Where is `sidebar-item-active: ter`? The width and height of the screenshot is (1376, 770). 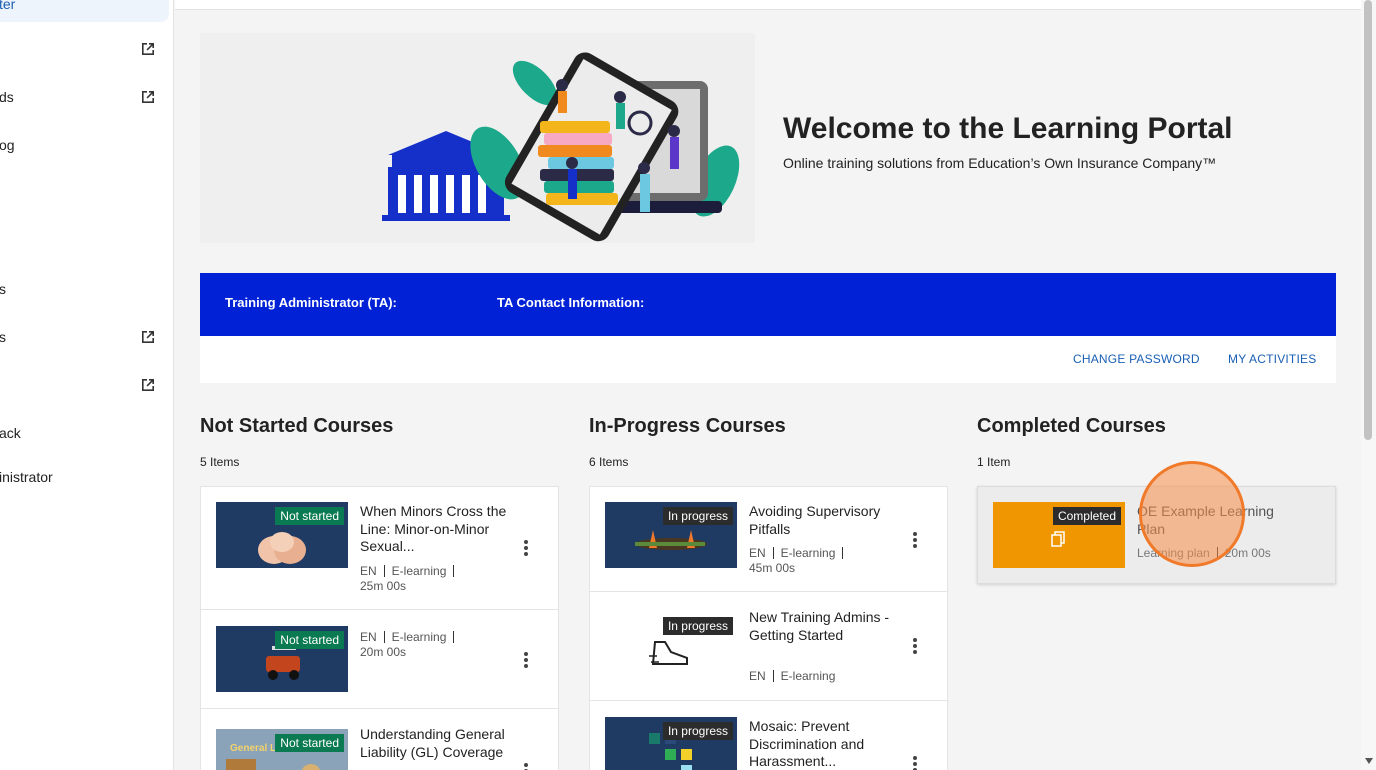 sidebar-item-active: ter is located at coordinates (87, 8).